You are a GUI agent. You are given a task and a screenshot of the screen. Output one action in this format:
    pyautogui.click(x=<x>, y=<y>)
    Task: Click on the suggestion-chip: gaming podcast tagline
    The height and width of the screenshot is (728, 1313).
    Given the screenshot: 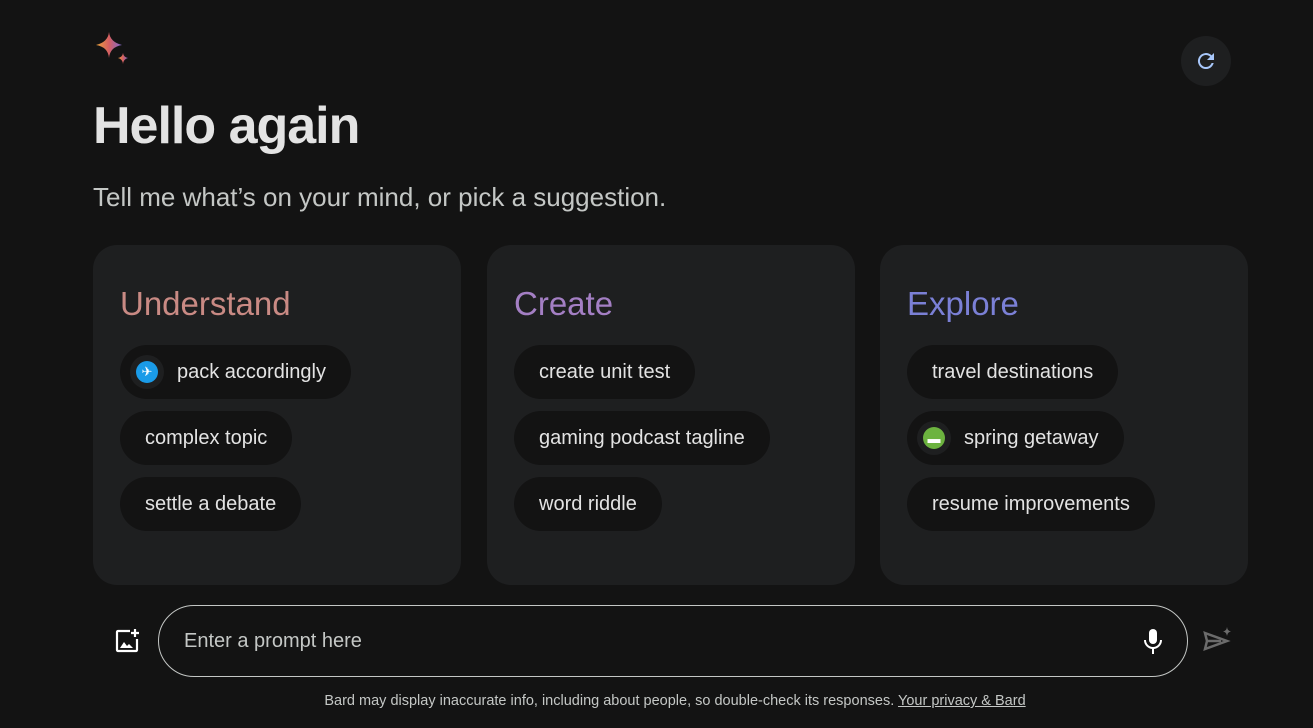 What is the action you would take?
    pyautogui.click(x=642, y=438)
    